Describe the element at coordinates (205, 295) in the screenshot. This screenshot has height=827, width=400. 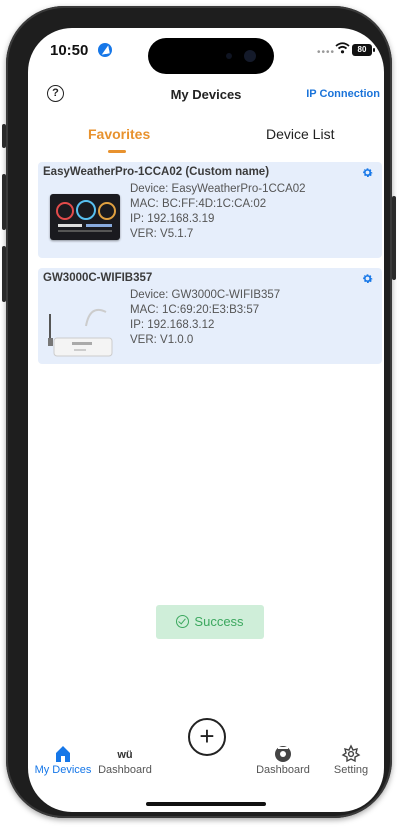
I see `device-name-line: Device: GW3000C-WIFIB357` at that location.